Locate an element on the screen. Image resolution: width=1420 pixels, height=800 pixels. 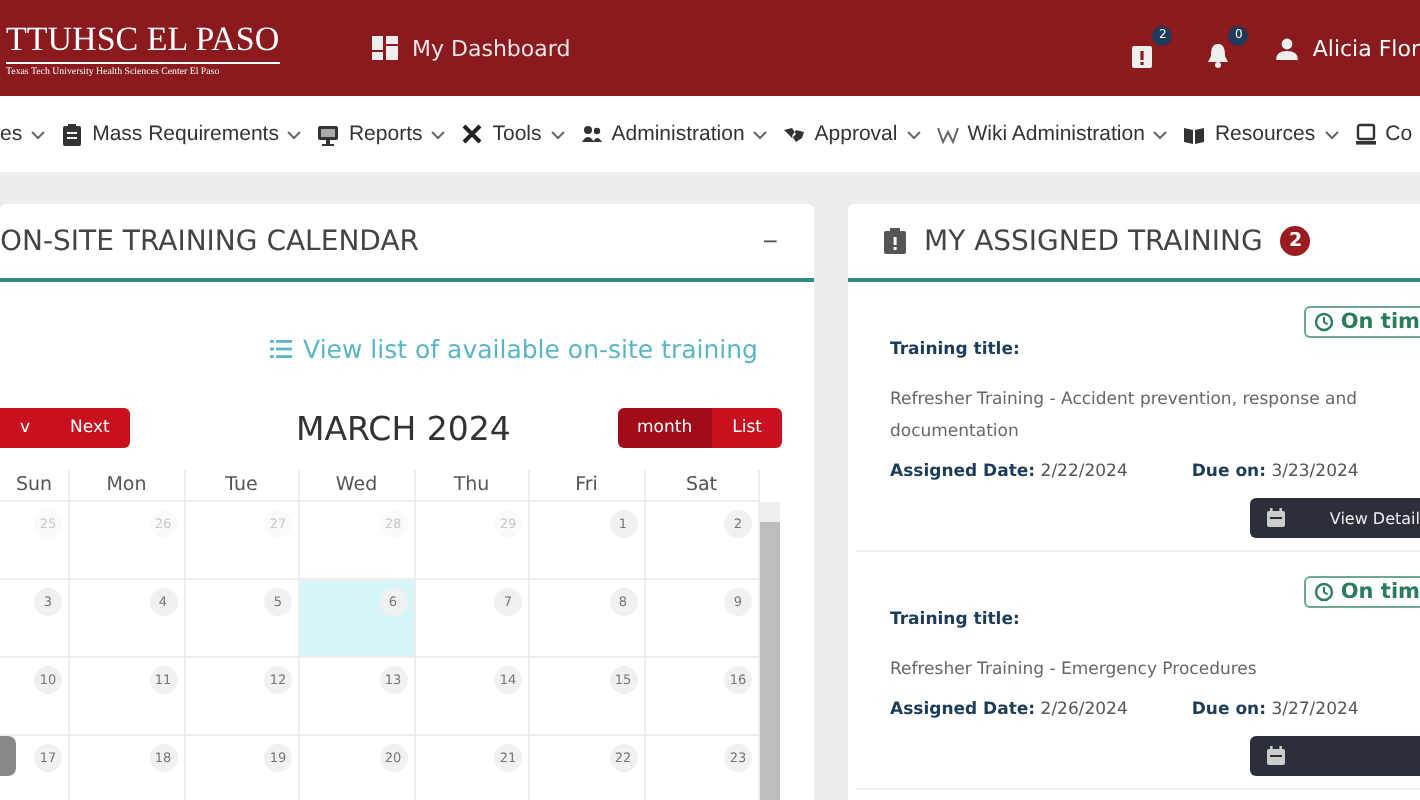
weekday-header: Wed is located at coordinates (357, 486).